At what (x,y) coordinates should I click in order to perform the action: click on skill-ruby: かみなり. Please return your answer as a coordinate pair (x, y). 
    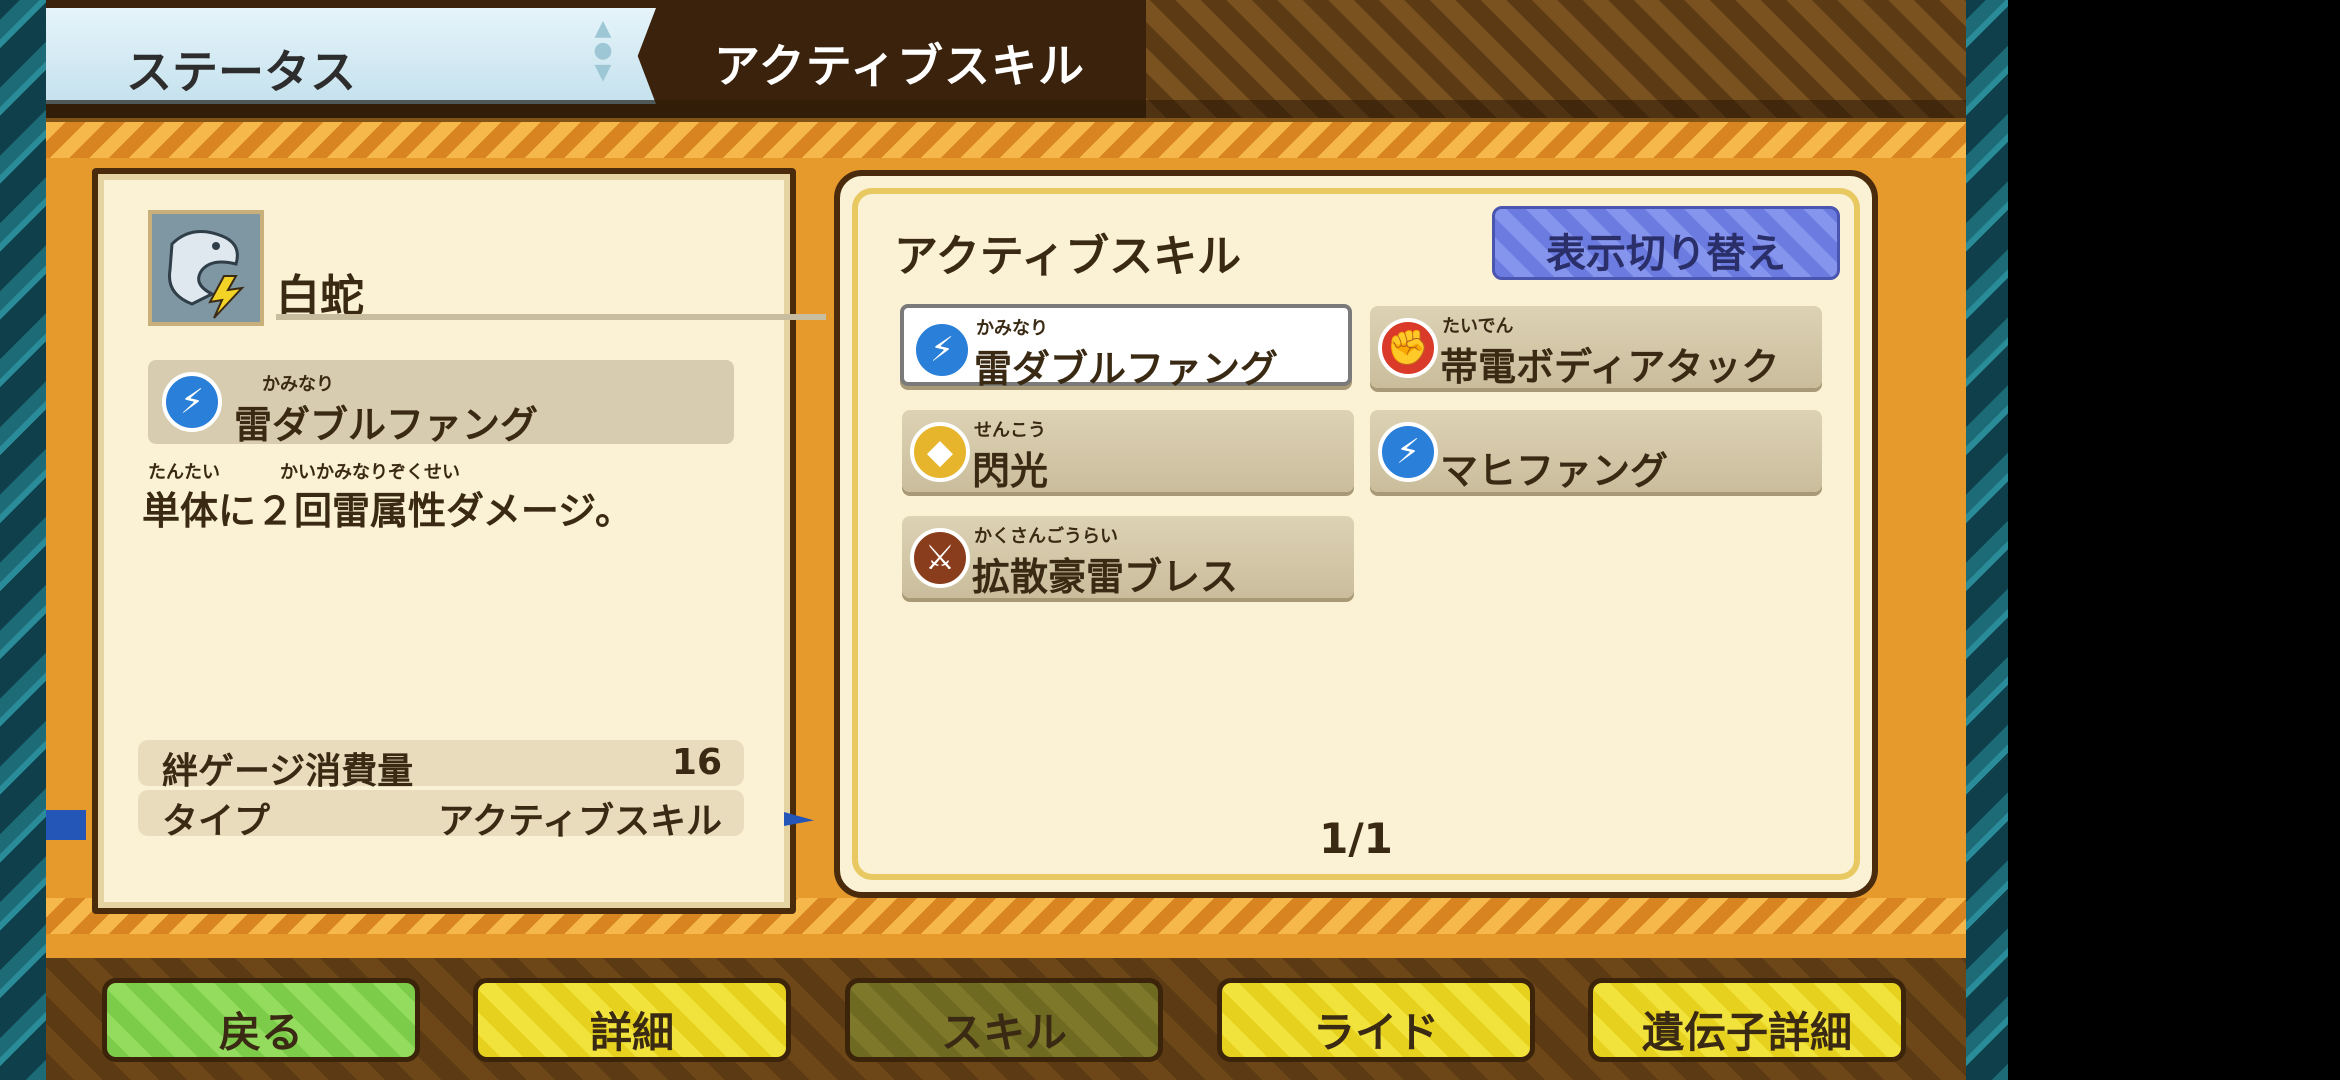
    Looking at the image, I should click on (1012, 328).